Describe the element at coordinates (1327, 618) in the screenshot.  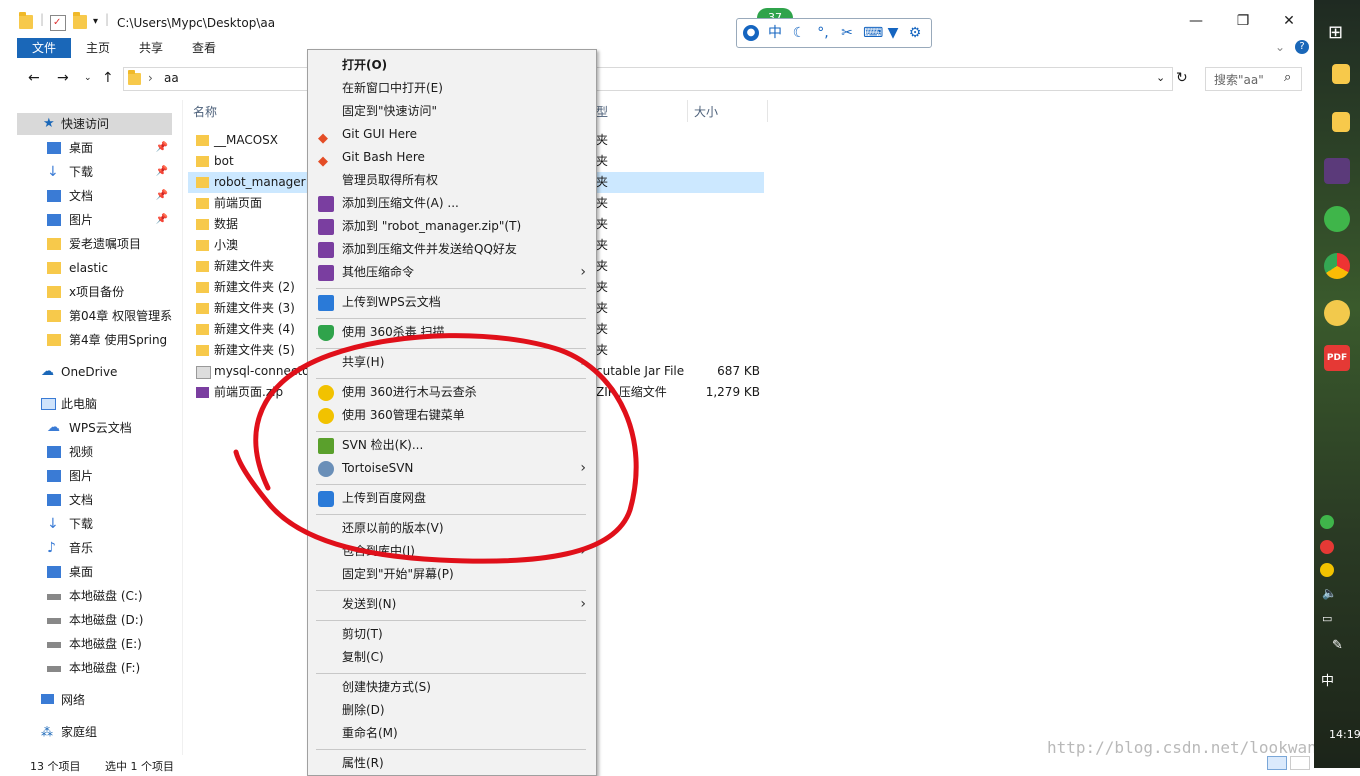
I see `battery-icon: ▭` at that location.